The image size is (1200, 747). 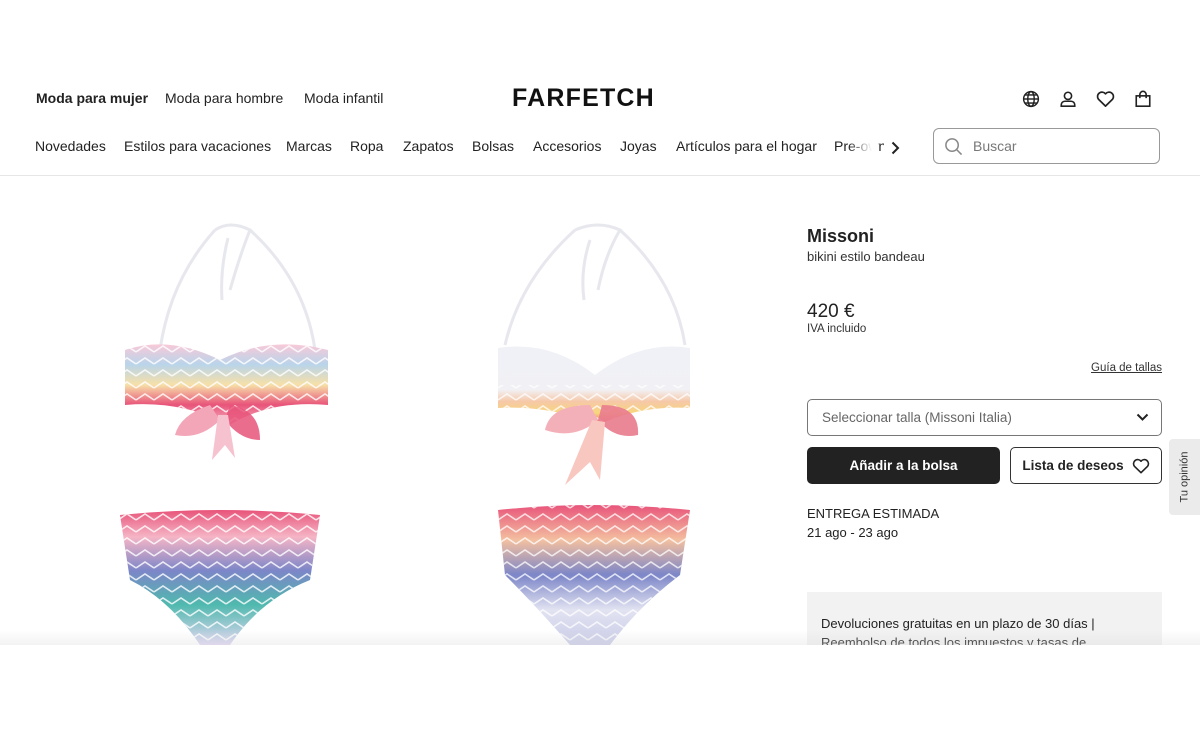 I want to click on wishlist-label: Lista de deseos, so click(x=1073, y=465).